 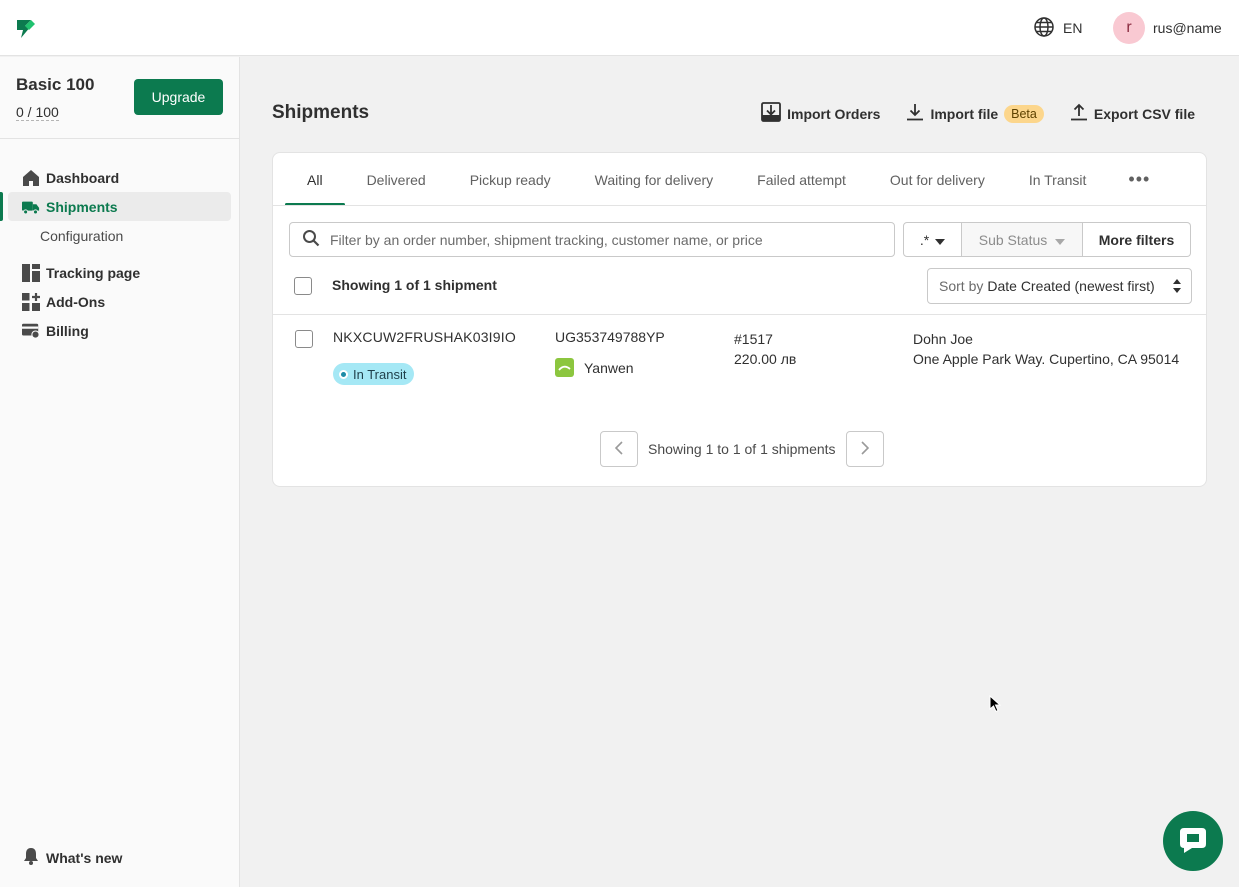 I want to click on import-file-button: Import file Beta, so click(x=975, y=113).